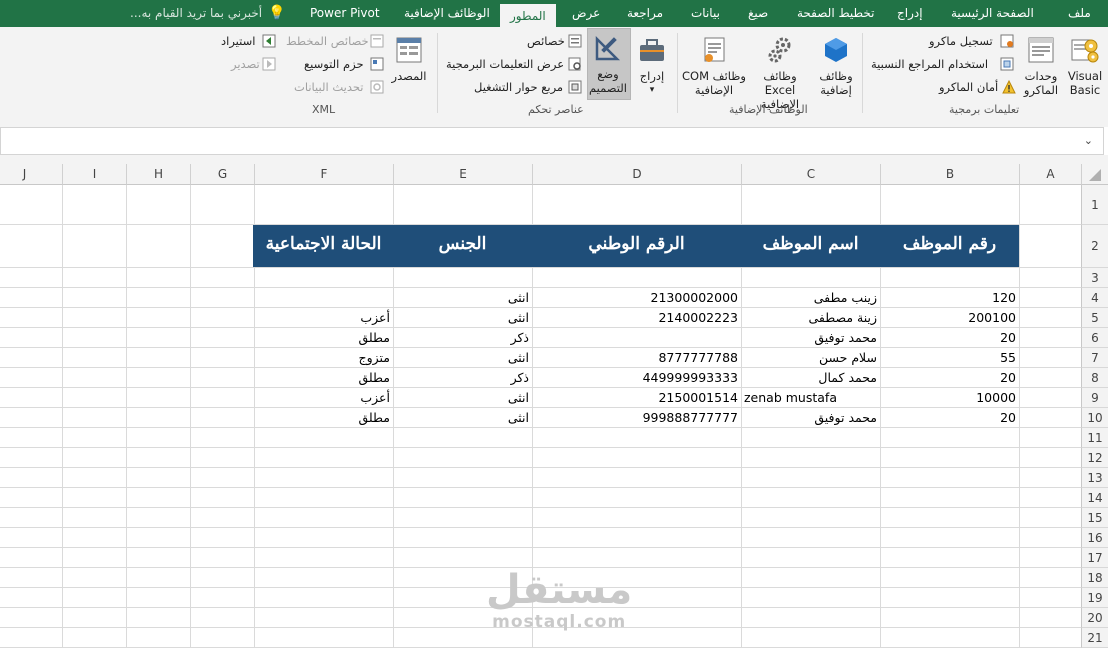 This screenshot has width=1108, height=648. Describe the element at coordinates (949, 174) in the screenshot. I see `column-header-b: B` at that location.